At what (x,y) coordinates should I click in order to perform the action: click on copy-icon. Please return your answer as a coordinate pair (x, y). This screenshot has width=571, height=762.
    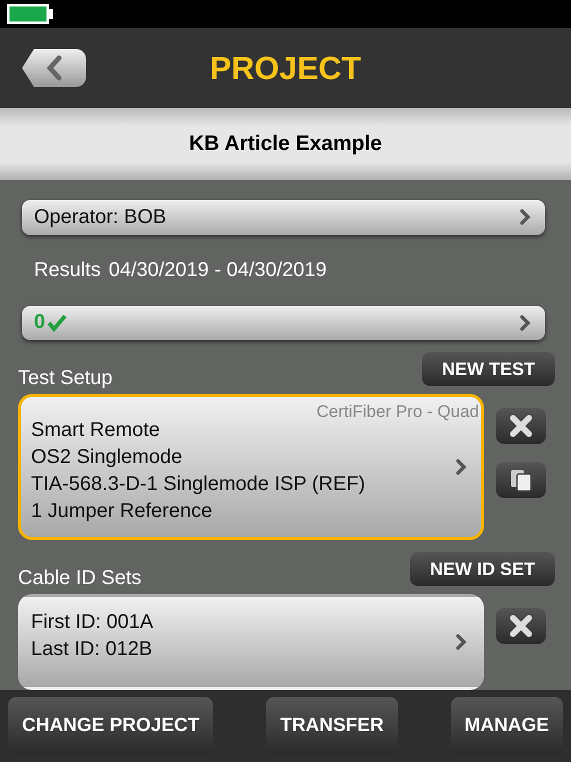
    Looking at the image, I should click on (521, 480).